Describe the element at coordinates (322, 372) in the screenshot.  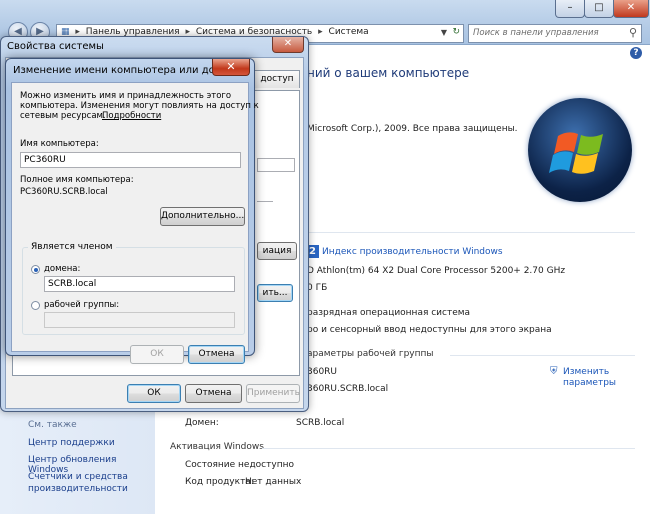
I see `computer-name-value: 360RU` at that location.